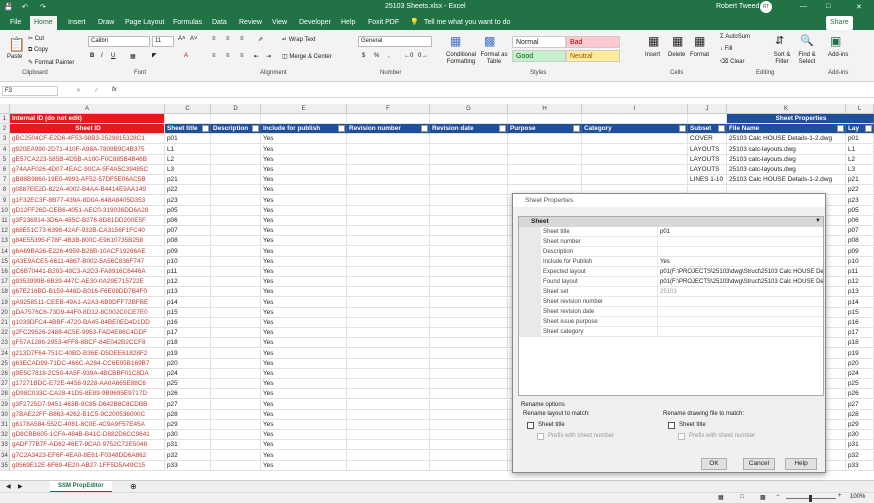 The height and width of the screenshot is (503, 874). I want to click on table-cell: gA9258511-CEEB-49A1-A2A3-6B9DFF72BFBE, so click(87, 302).